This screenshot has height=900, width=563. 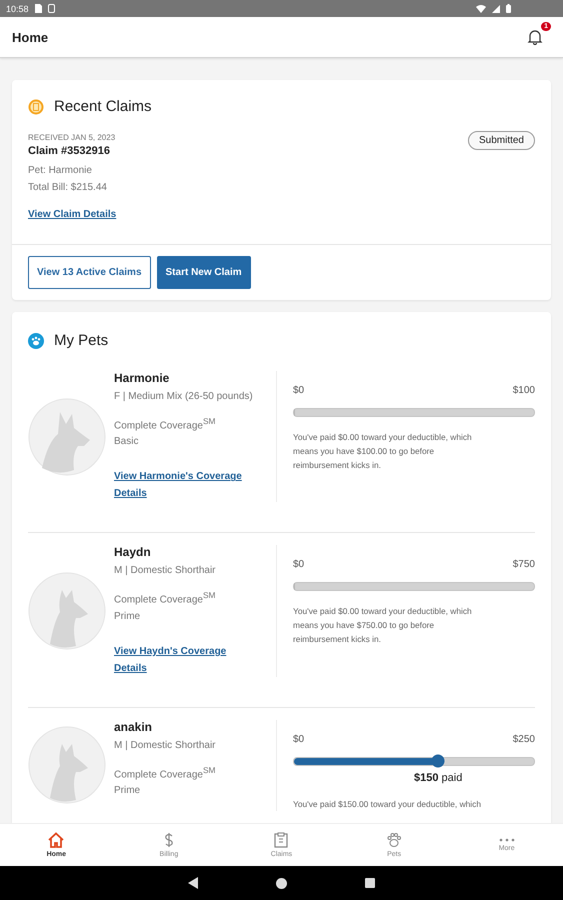 I want to click on signal-icon, so click(x=496, y=8).